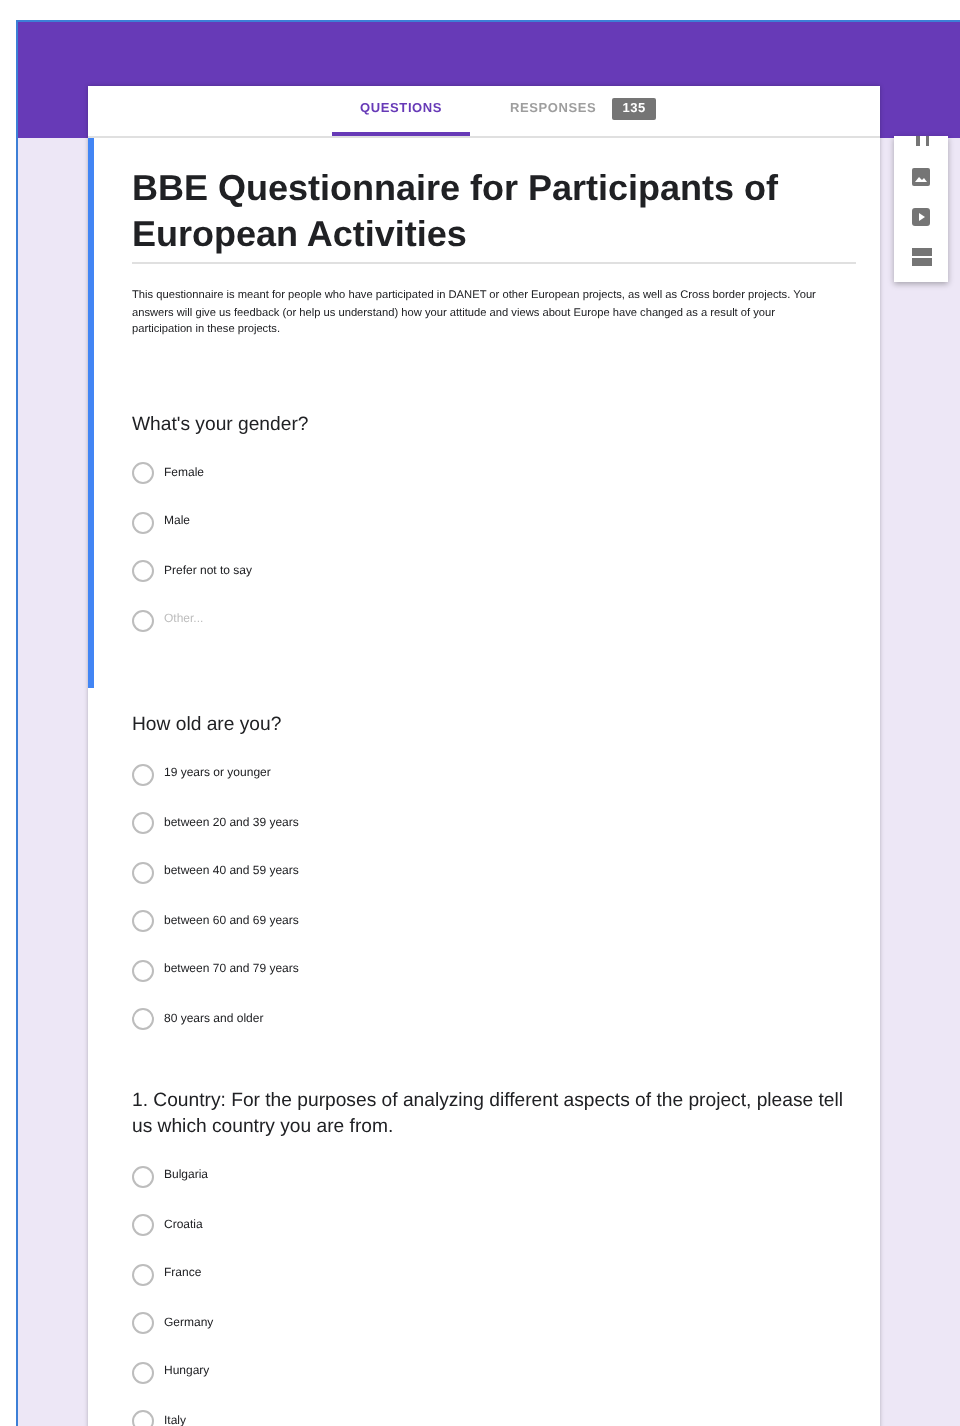 The image size is (960, 1426). What do you see at coordinates (921, 257) in the screenshot?
I see `section-icon` at bounding box center [921, 257].